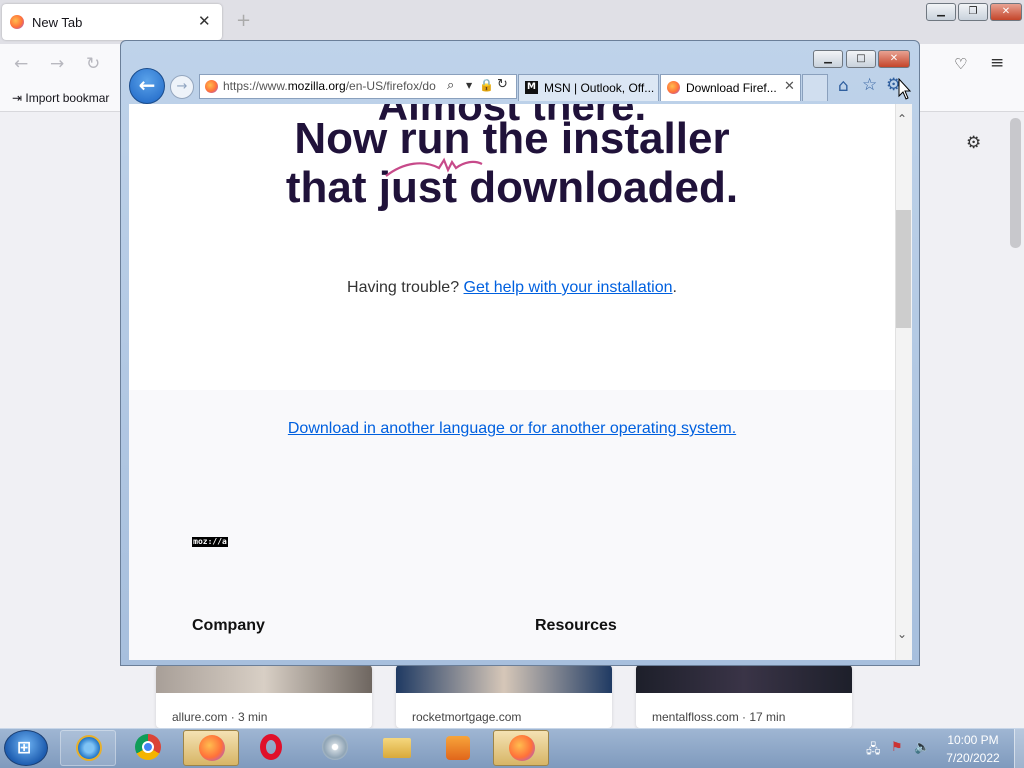 This screenshot has height=768, width=1024. I want to click on footer-heading-resources: Resources, so click(576, 625).